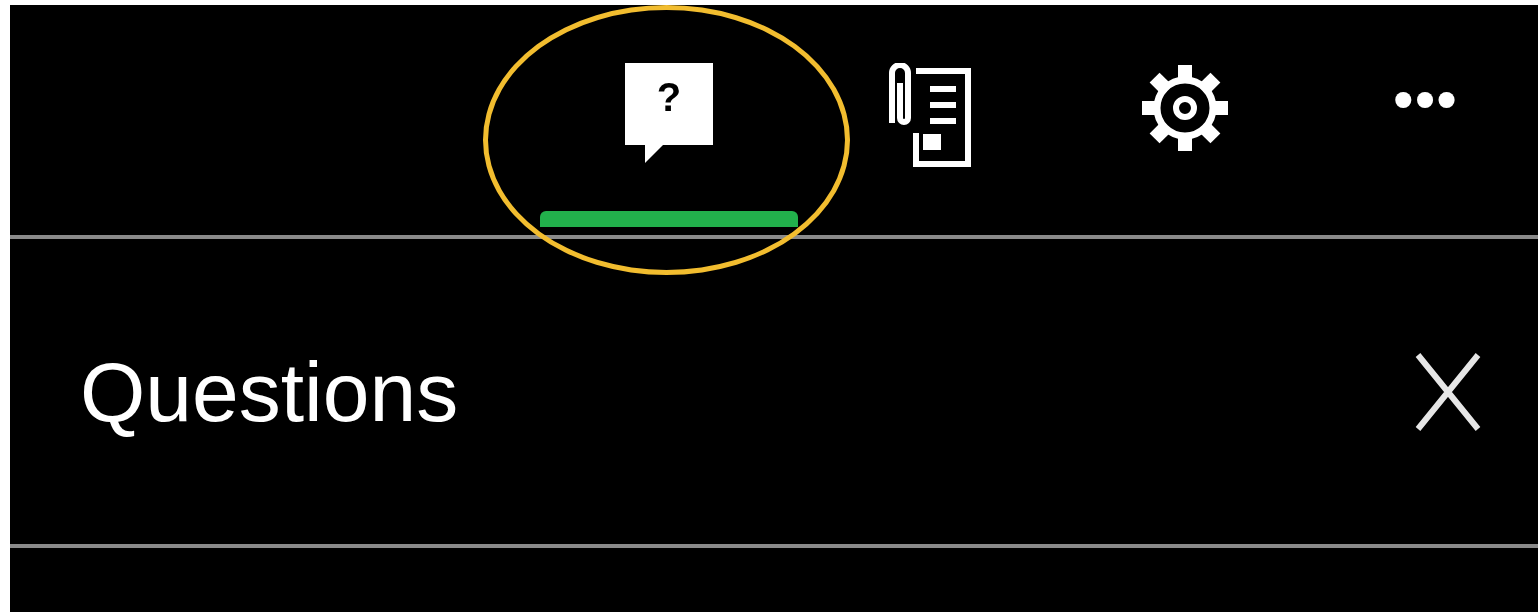 This screenshot has width=1538, height=612. Describe the element at coordinates (669, 113) in the screenshot. I see `question-bubble-icon: ?` at that location.